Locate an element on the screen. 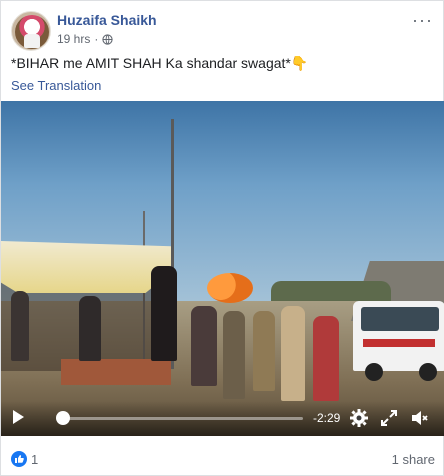 This screenshot has height=476, width=444. time-remaining: -2:29 is located at coordinates (327, 418).